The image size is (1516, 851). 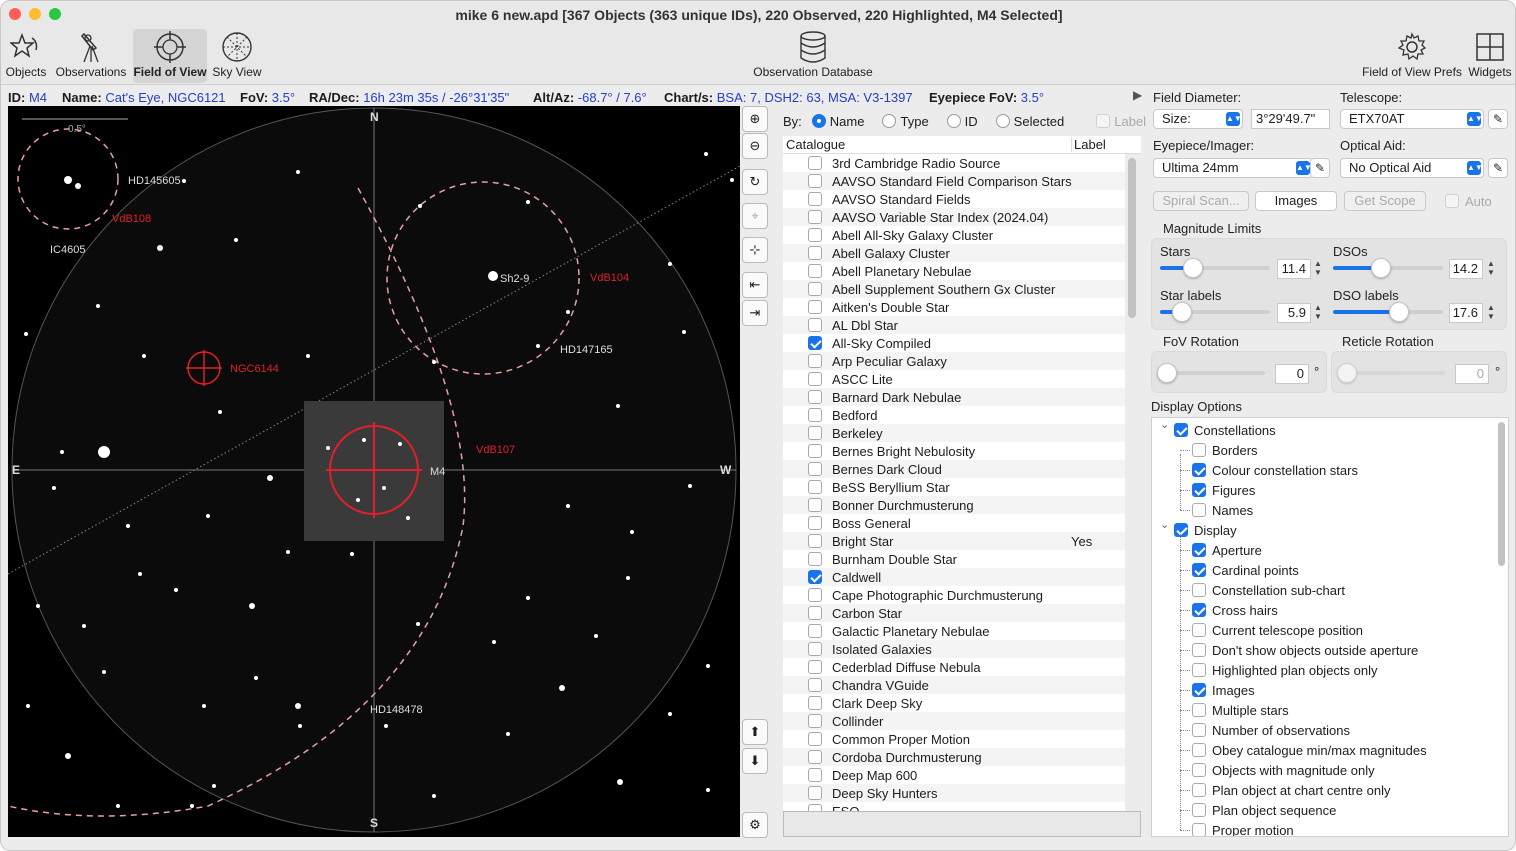 What do you see at coordinates (954, 163) in the screenshot?
I see `catalogue-row: 3rd Cambridge Radio Source` at bounding box center [954, 163].